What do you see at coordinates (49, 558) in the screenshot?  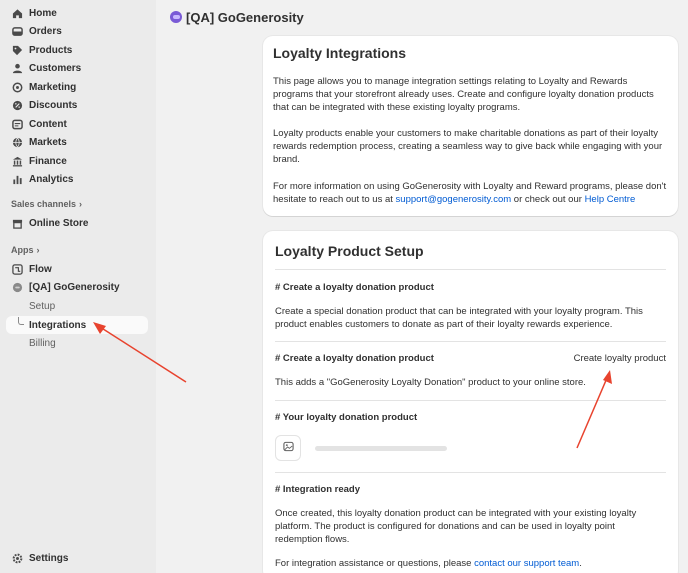 I see `sidebar-item-label: Settings` at bounding box center [49, 558].